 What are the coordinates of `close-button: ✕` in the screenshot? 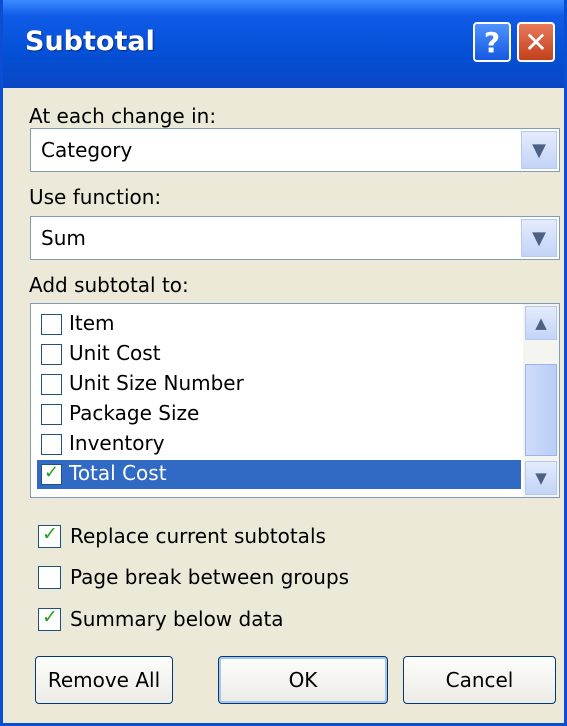 It's located at (536, 42).